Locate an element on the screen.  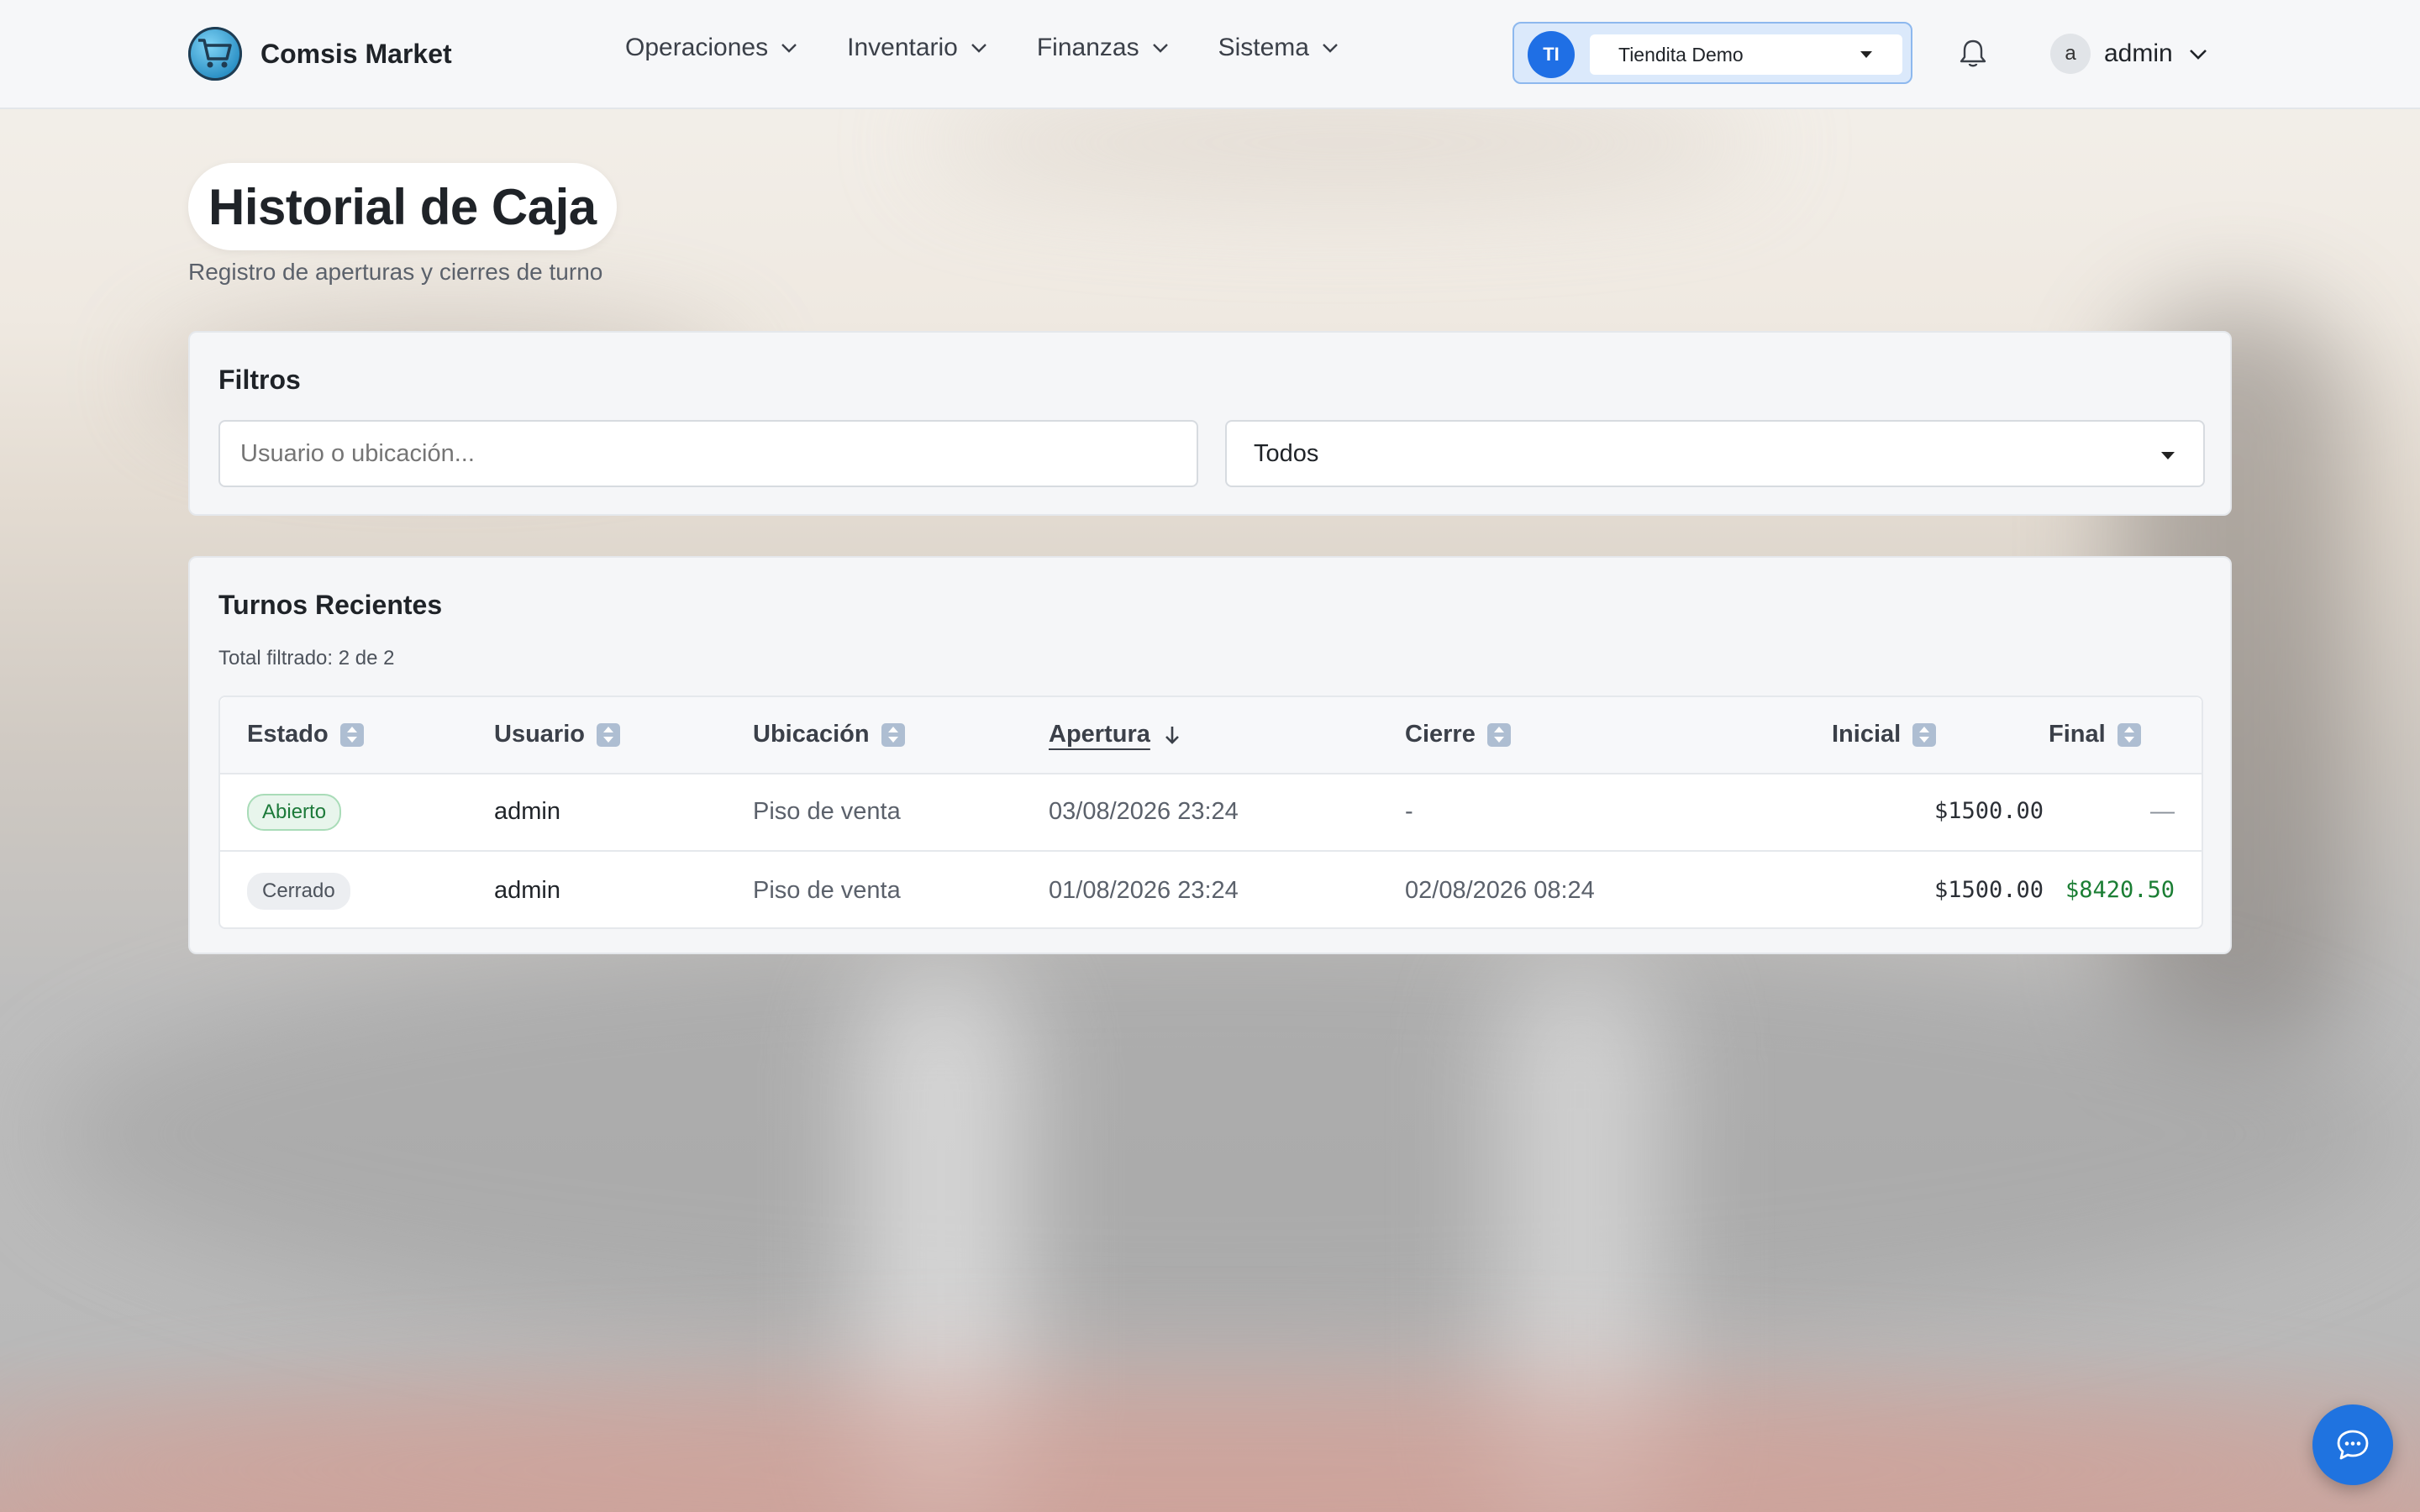
page-title-container: Historial de Caja is located at coordinates (402, 206).